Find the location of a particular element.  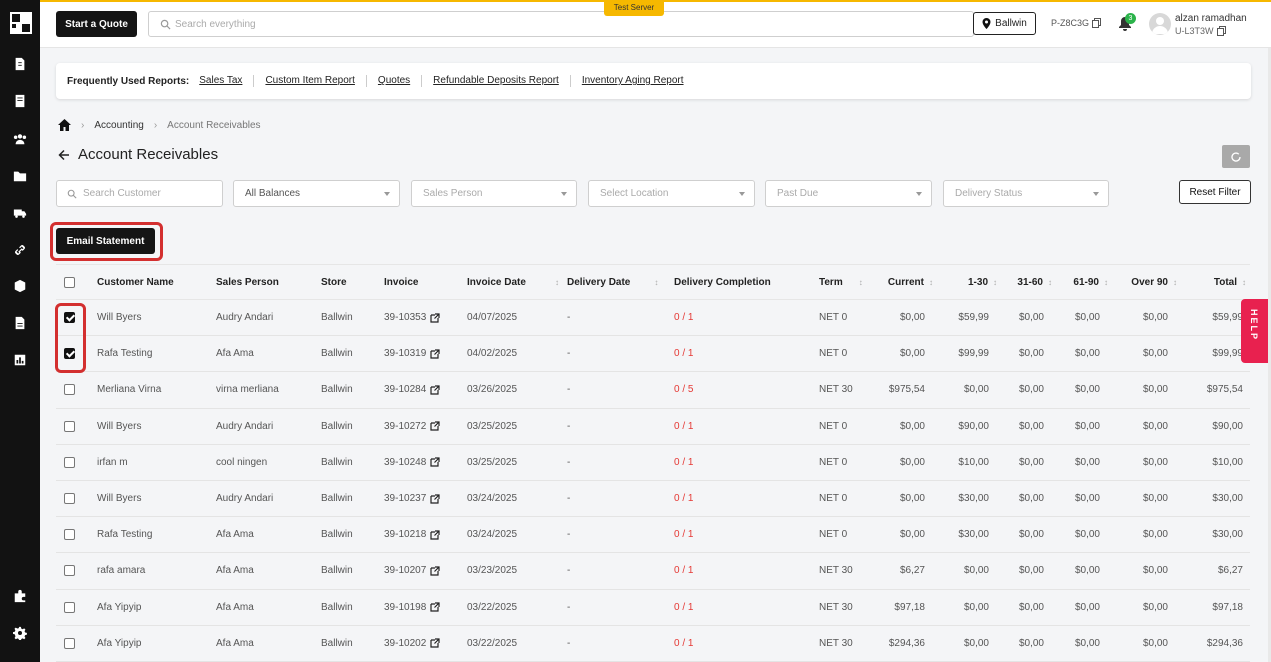

document-icon is located at coordinates (20, 323).